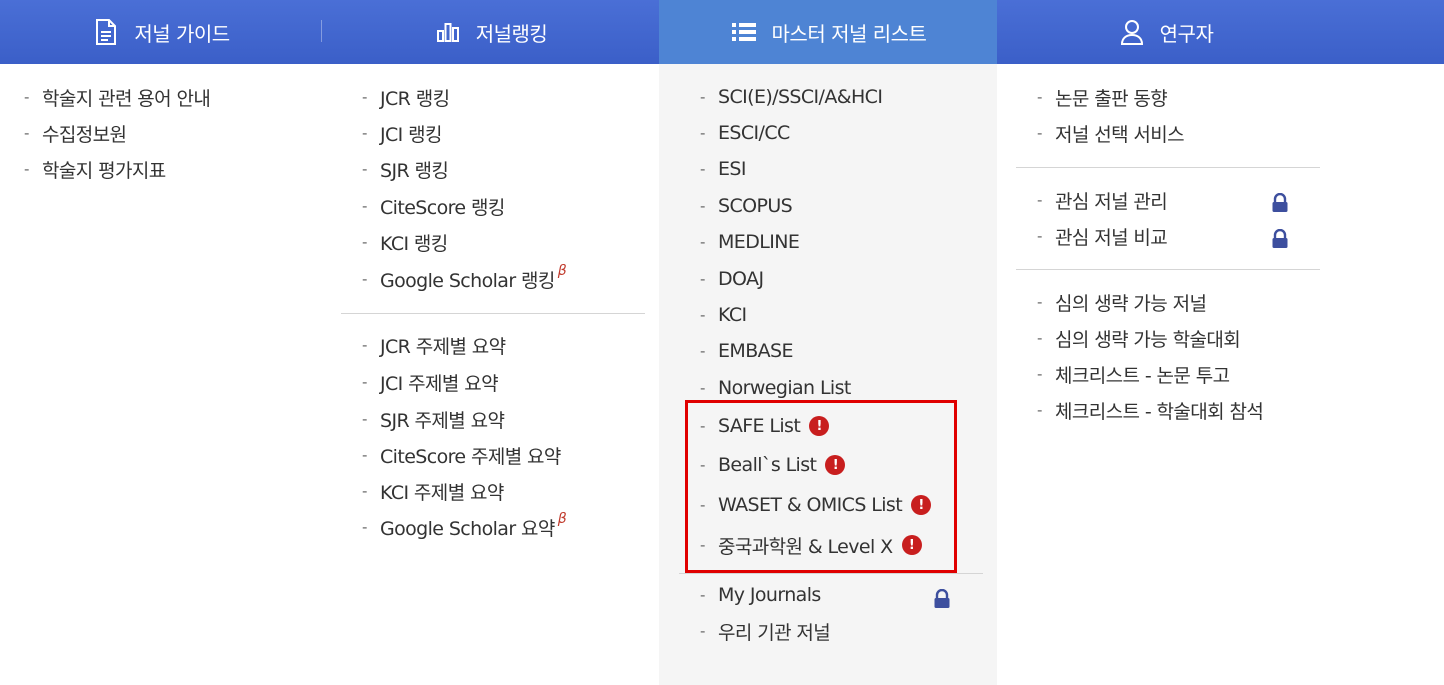 This screenshot has width=1444, height=685. Describe the element at coordinates (723, 169) in the screenshot. I see `menu-item-esi: - ESI` at that location.